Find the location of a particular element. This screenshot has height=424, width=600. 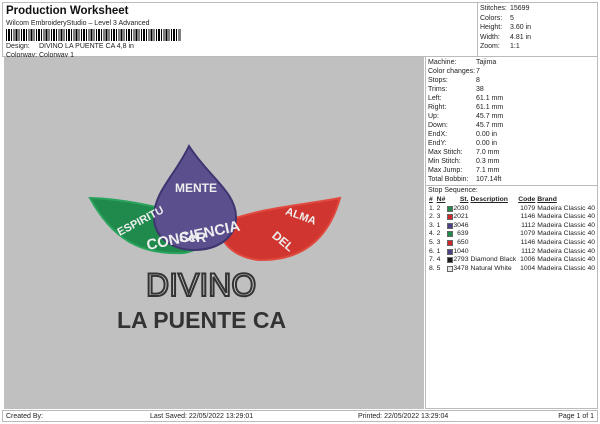

machine-stat-label: Max Jump: is located at coordinates (445, 170).